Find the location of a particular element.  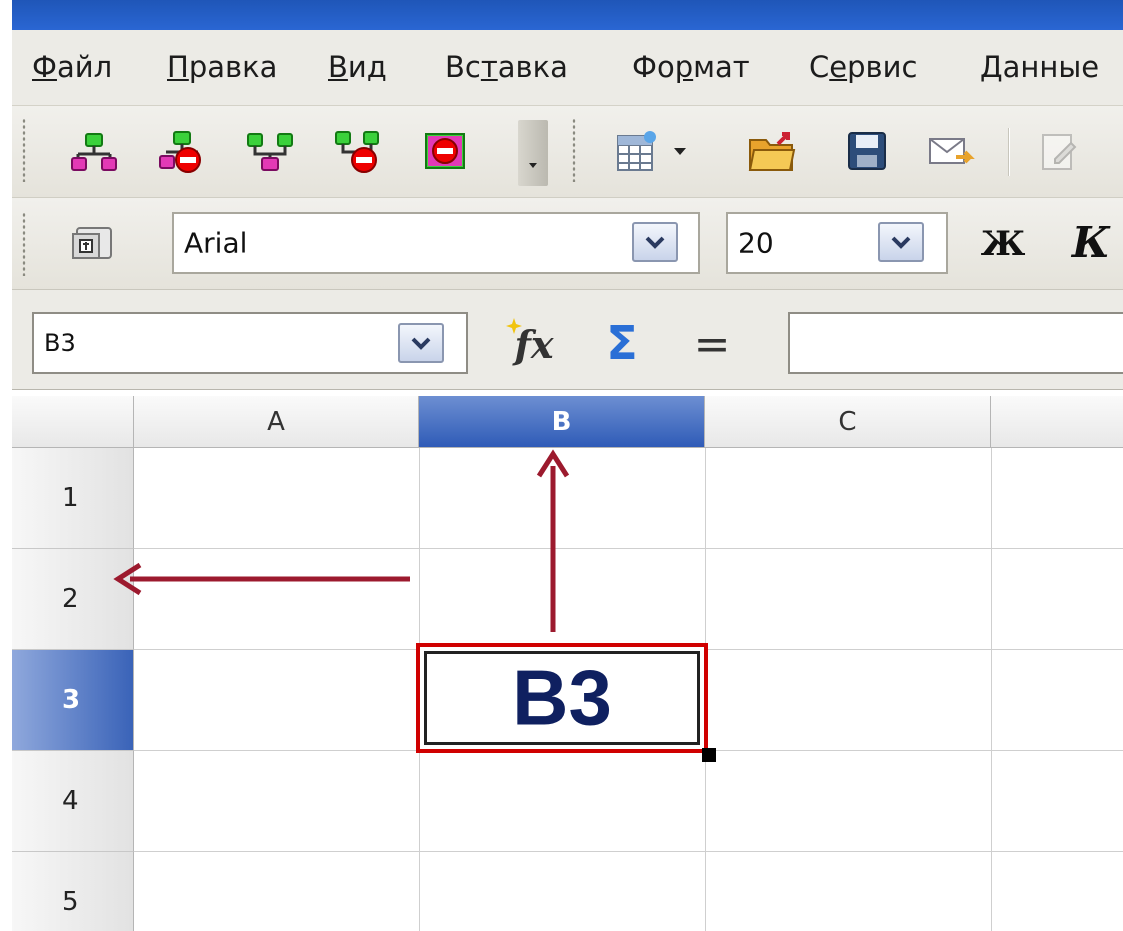

sum-button: Σ is located at coordinates (622, 343).